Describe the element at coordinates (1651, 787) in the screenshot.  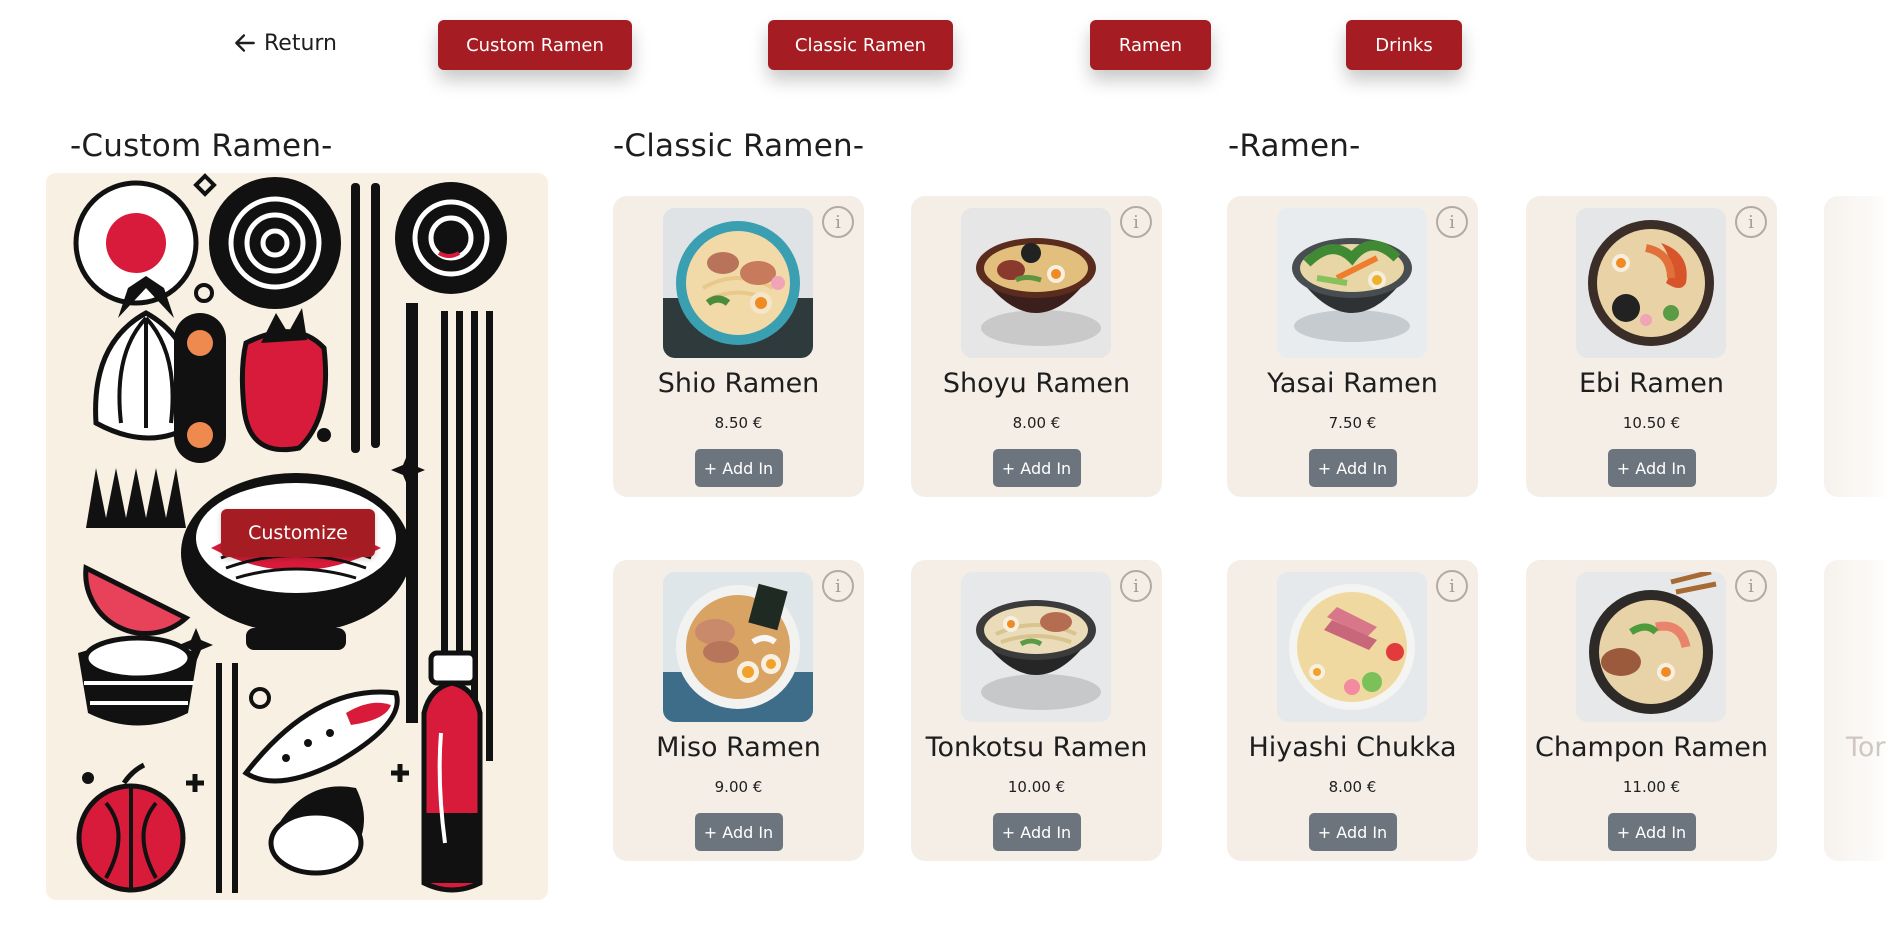
I see `menu-item-price: 11.00 €` at that location.